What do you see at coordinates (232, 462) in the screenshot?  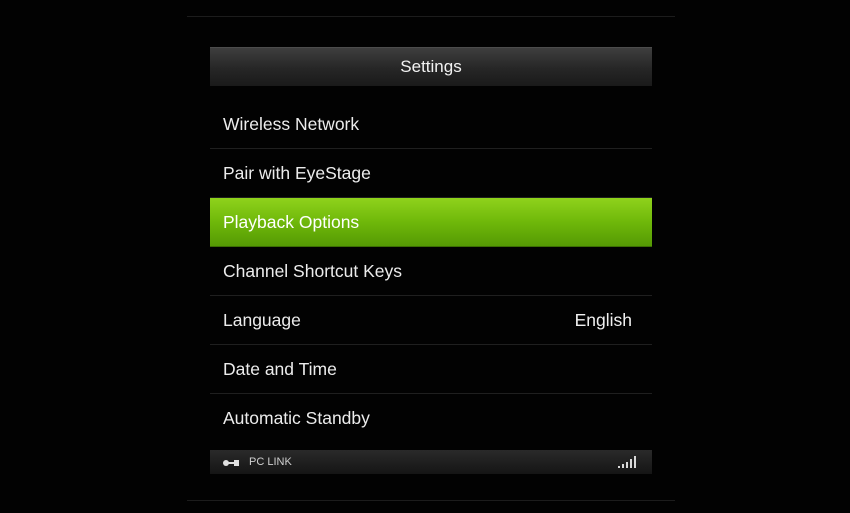 I see `link-icon` at bounding box center [232, 462].